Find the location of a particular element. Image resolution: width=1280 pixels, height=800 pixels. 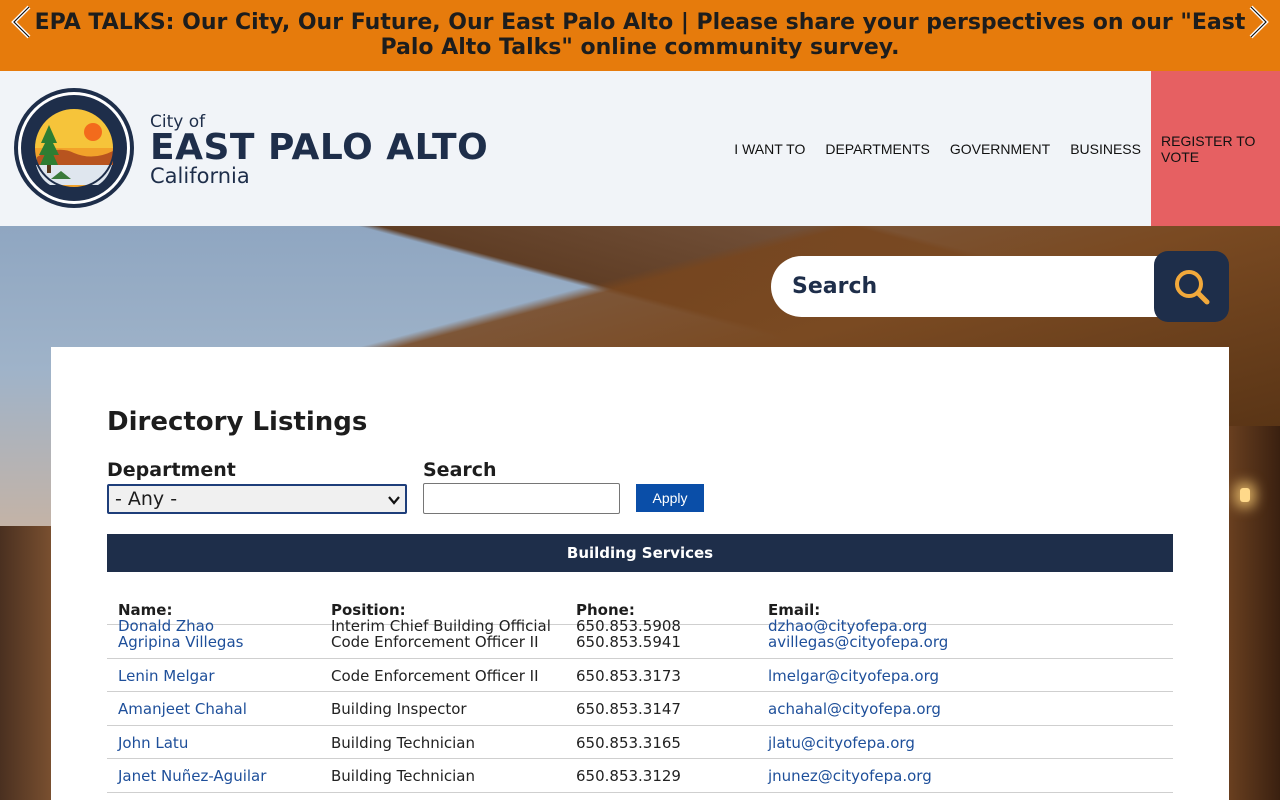

staff-email-link: achahal@cityofepa.org is located at coordinates (854, 709).